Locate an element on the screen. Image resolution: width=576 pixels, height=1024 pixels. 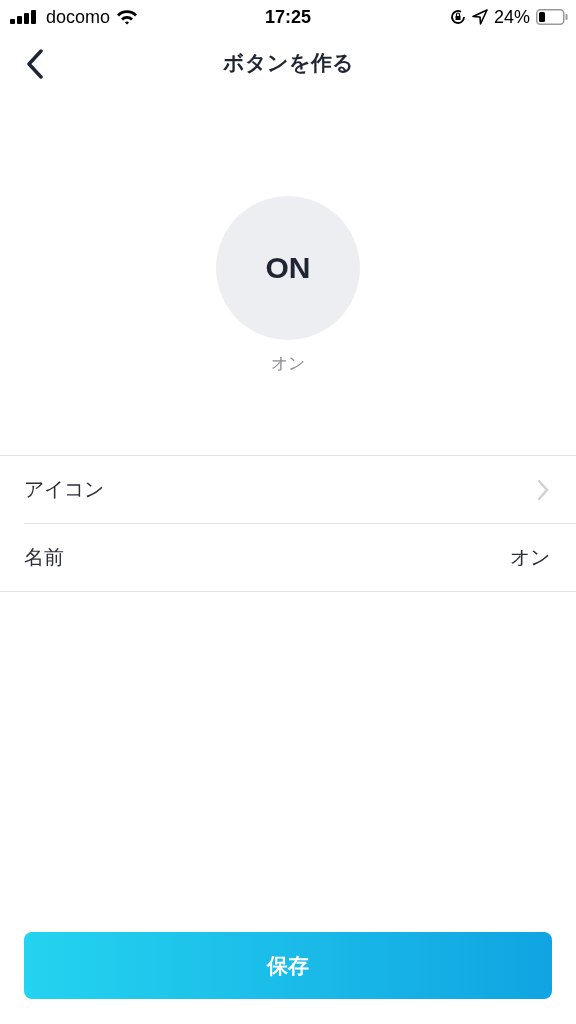
row-label: 名前 is located at coordinates (44, 557).